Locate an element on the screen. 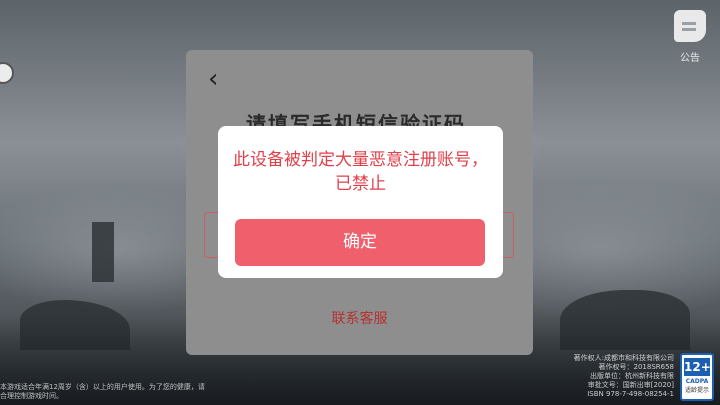 The height and width of the screenshot is (405, 720). scroll-icon is located at coordinates (690, 26).